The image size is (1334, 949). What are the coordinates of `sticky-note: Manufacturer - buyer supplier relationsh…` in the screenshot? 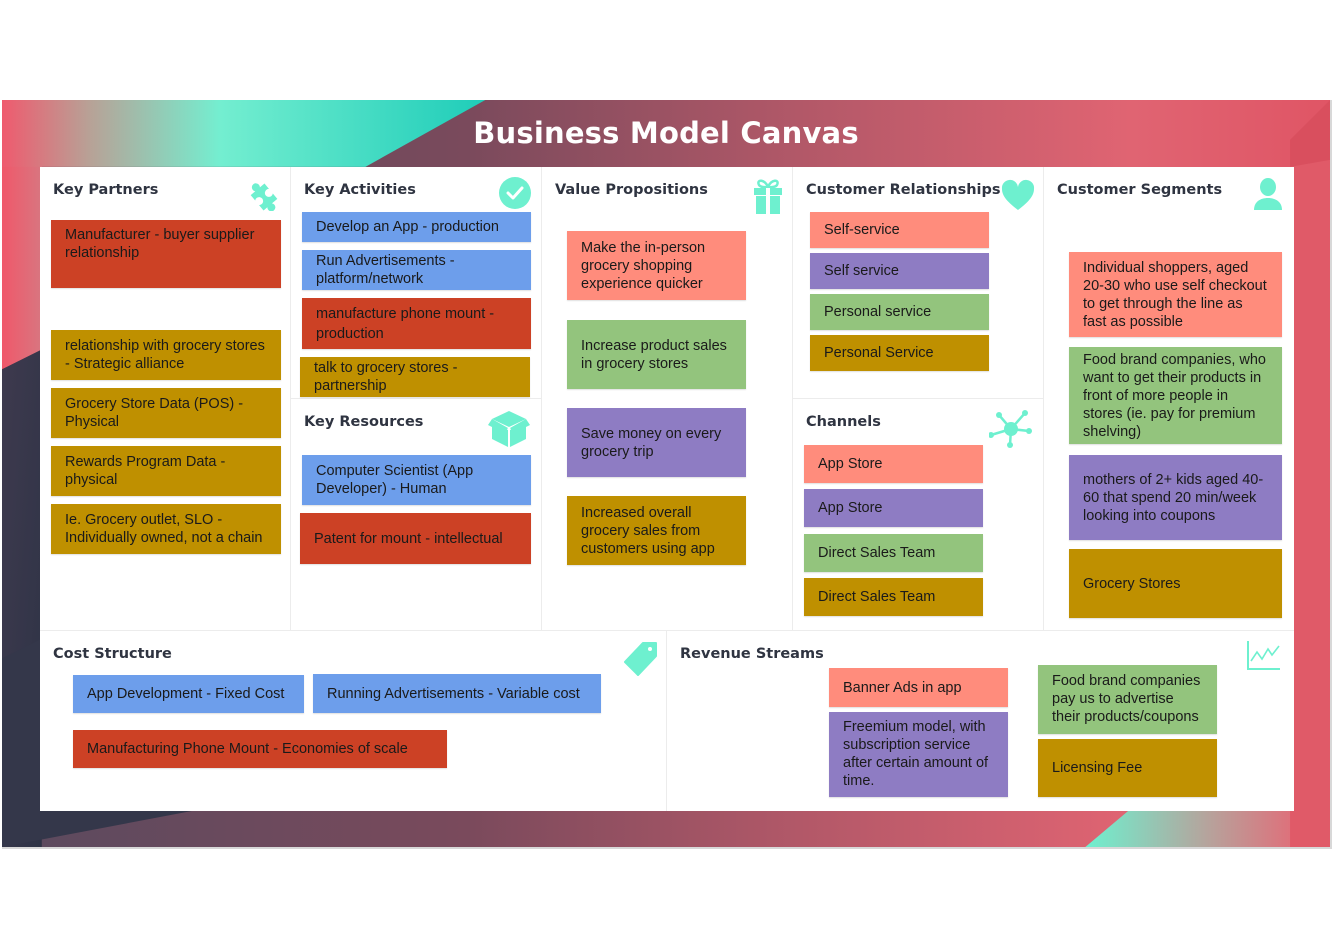 It's located at (166, 254).